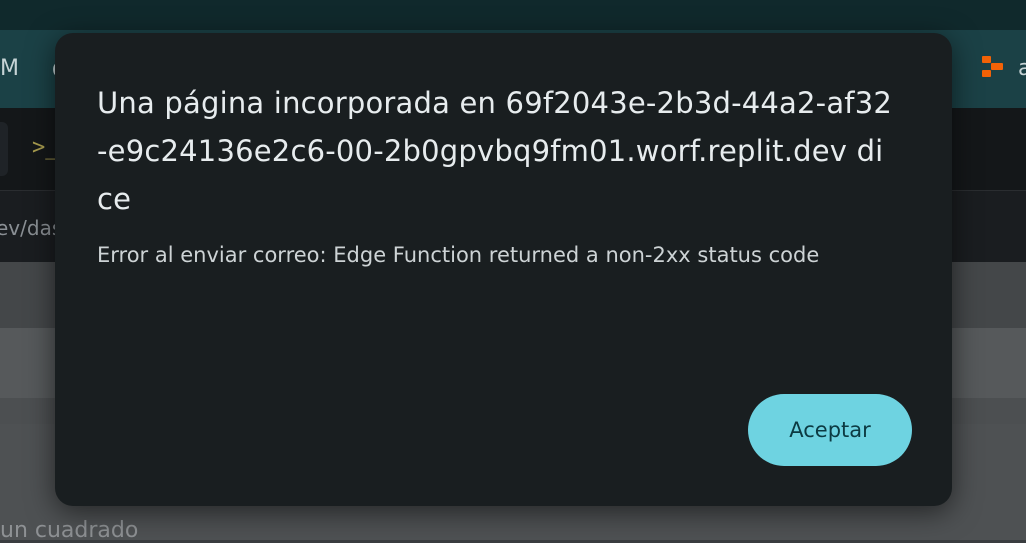  What do you see at coordinates (4, 149) in the screenshot?
I see `toolbar-button` at bounding box center [4, 149].